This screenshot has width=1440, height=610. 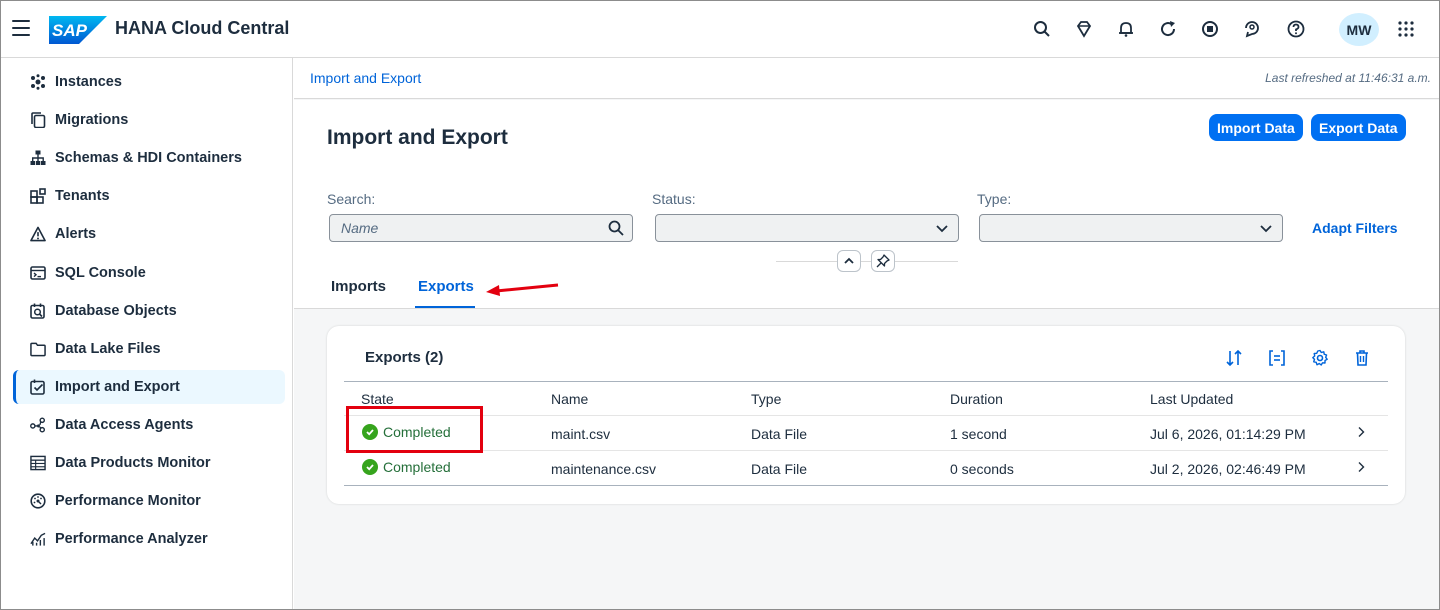 I want to click on column-header-last-updated: Last Updated, so click(x=1191, y=399).